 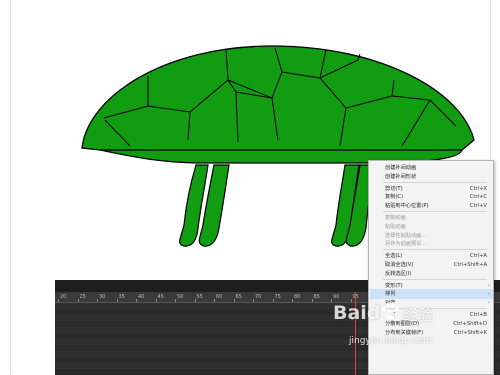 What do you see at coordinates (390, 311) in the screenshot?
I see `paw-icon` at bounding box center [390, 311].